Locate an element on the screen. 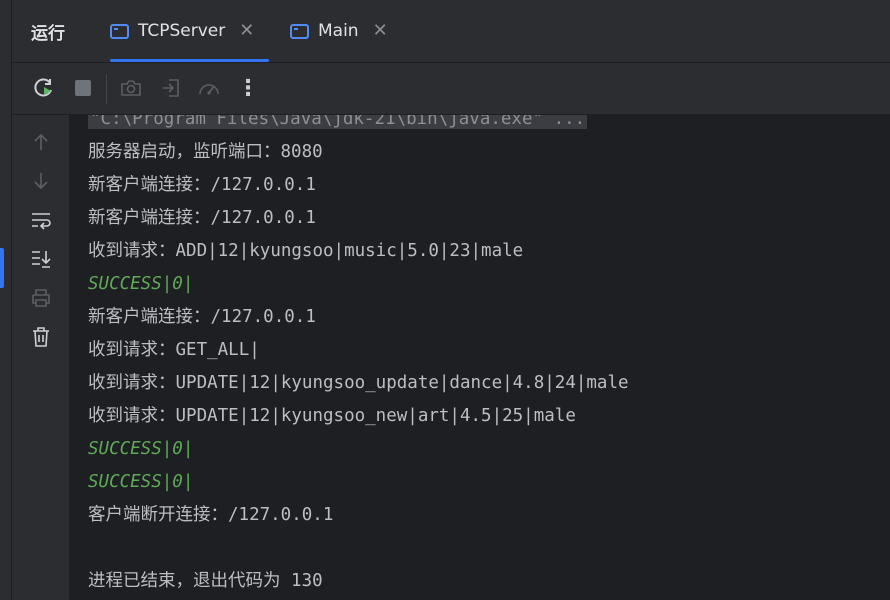 The height and width of the screenshot is (600, 890). console-sidebar is located at coordinates (40, 357).